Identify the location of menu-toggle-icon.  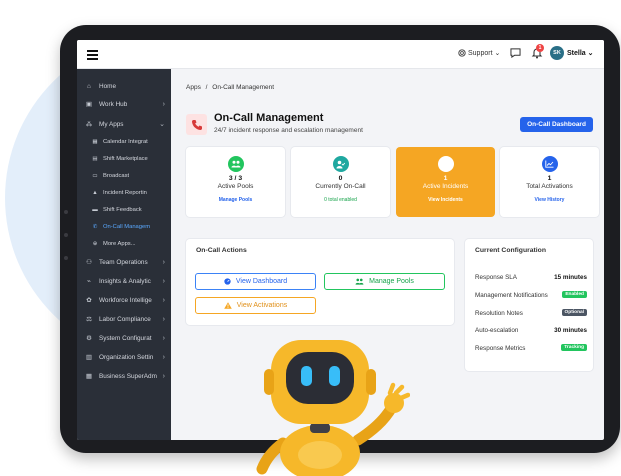
(92, 55).